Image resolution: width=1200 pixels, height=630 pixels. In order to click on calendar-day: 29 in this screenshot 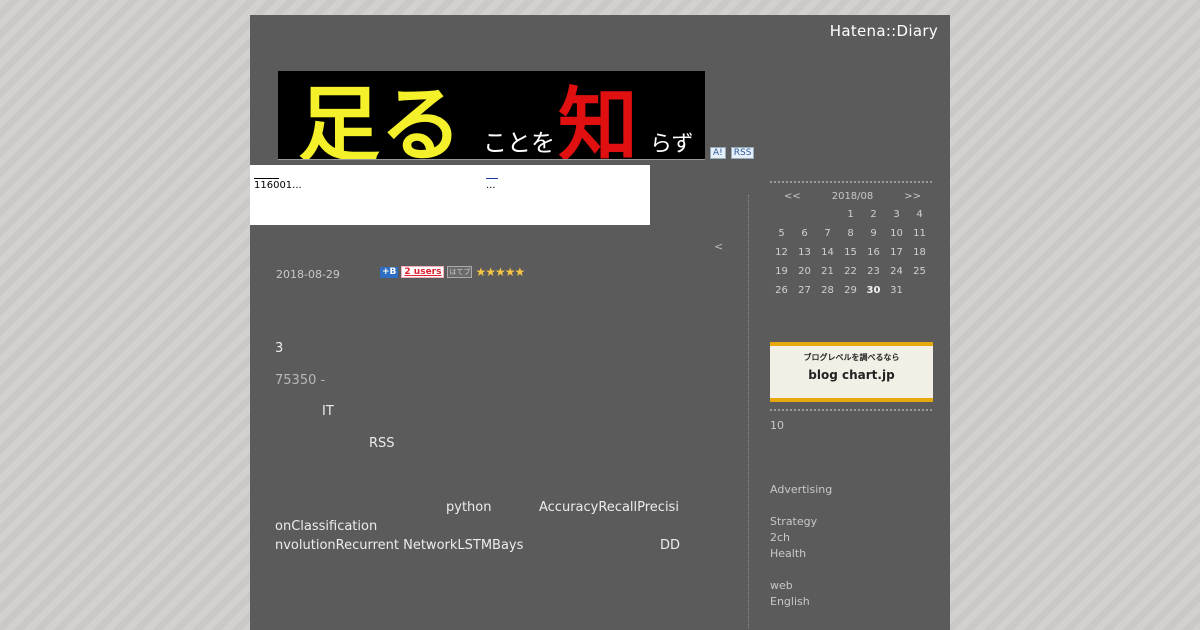, I will do `click(850, 290)`.